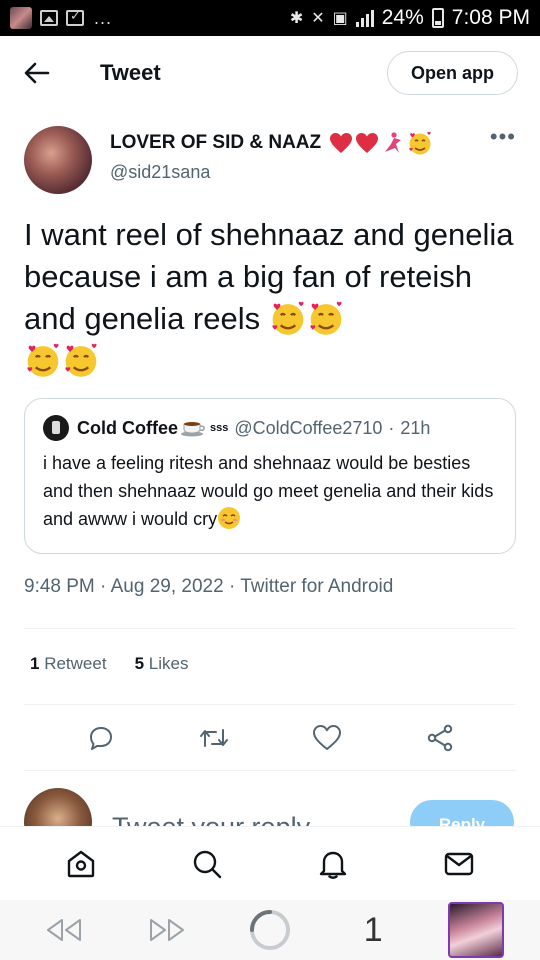 The image size is (540, 960). What do you see at coordinates (462, 813) in the screenshot?
I see `reply-button: Reply` at bounding box center [462, 813].